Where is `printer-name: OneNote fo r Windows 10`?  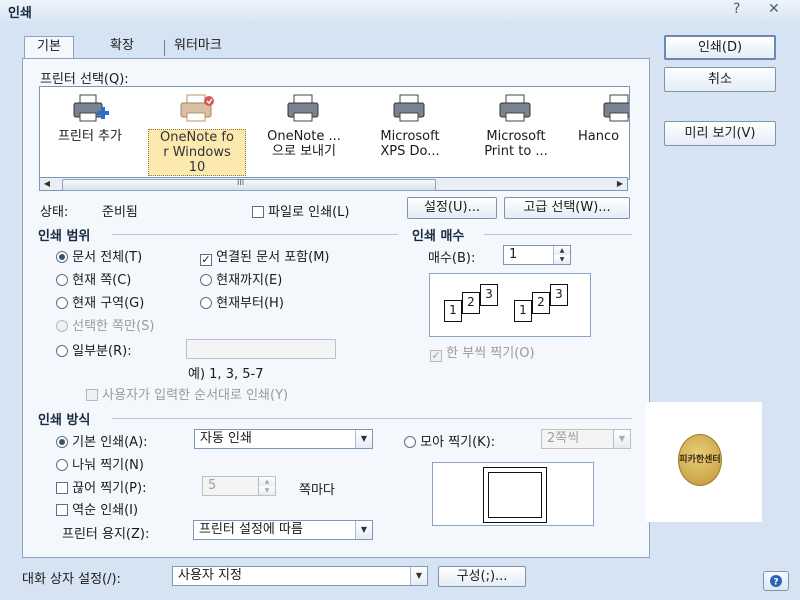 printer-name: OneNote fo r Windows 10 is located at coordinates (197, 152).